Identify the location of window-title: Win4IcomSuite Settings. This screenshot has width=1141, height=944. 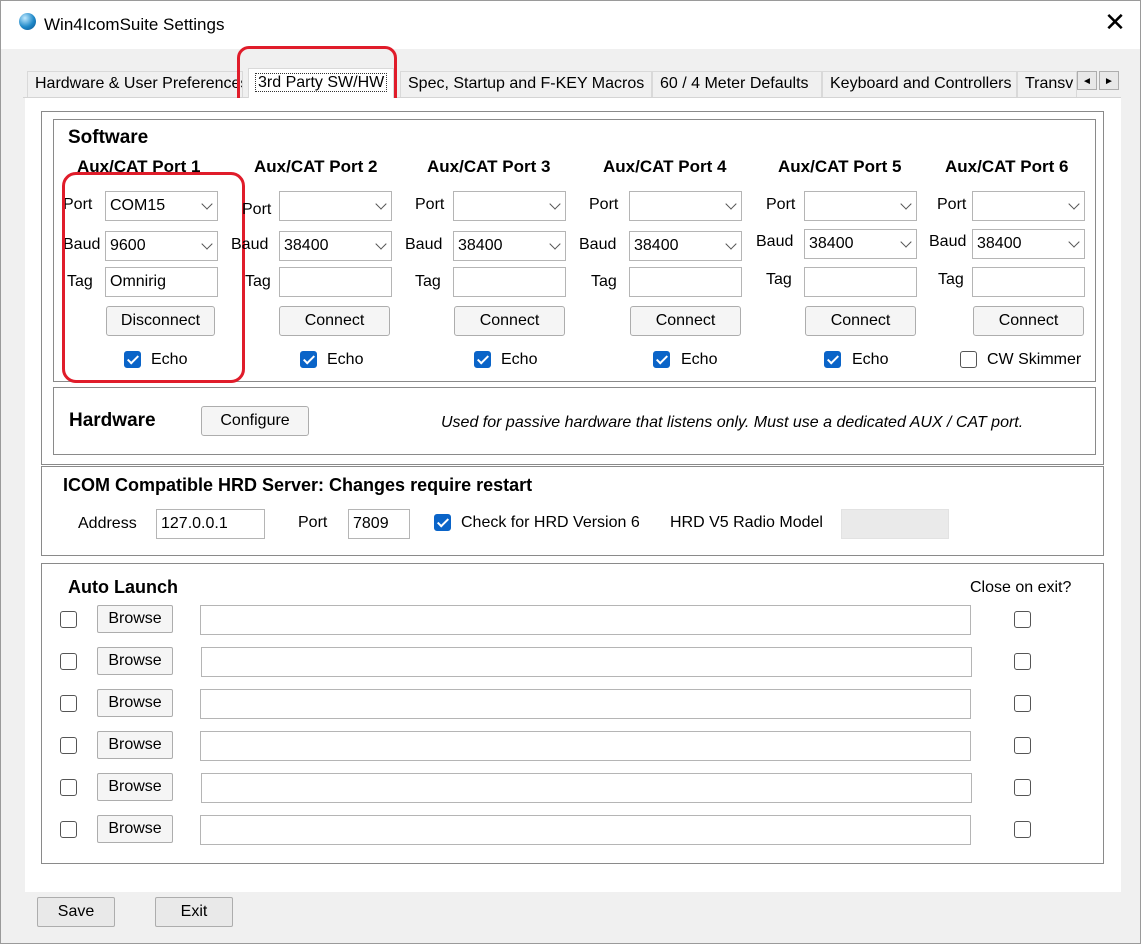
(134, 24).